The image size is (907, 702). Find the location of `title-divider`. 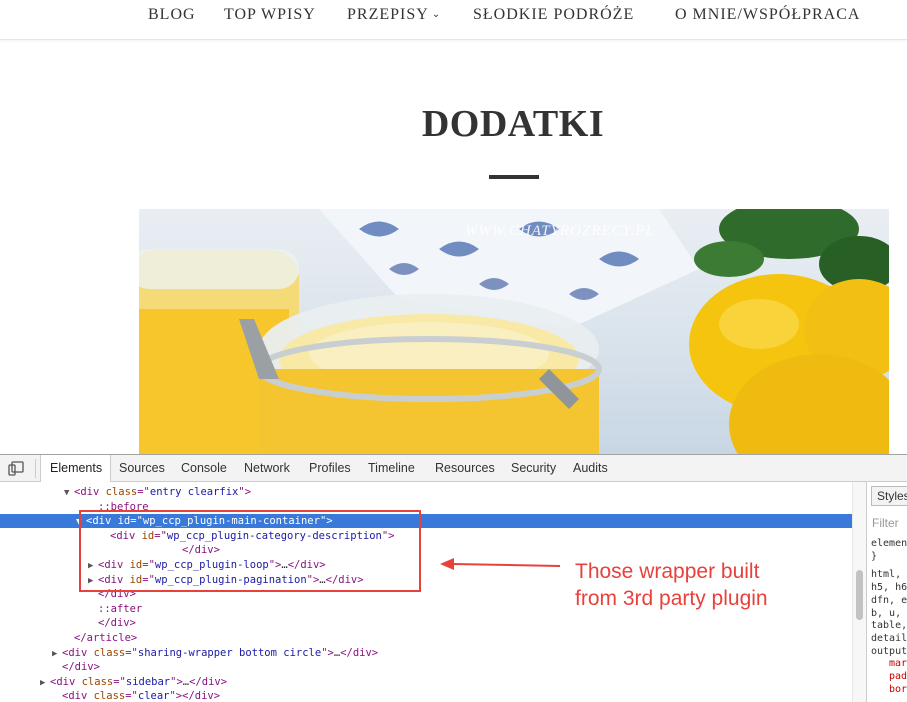

title-divider is located at coordinates (514, 177).